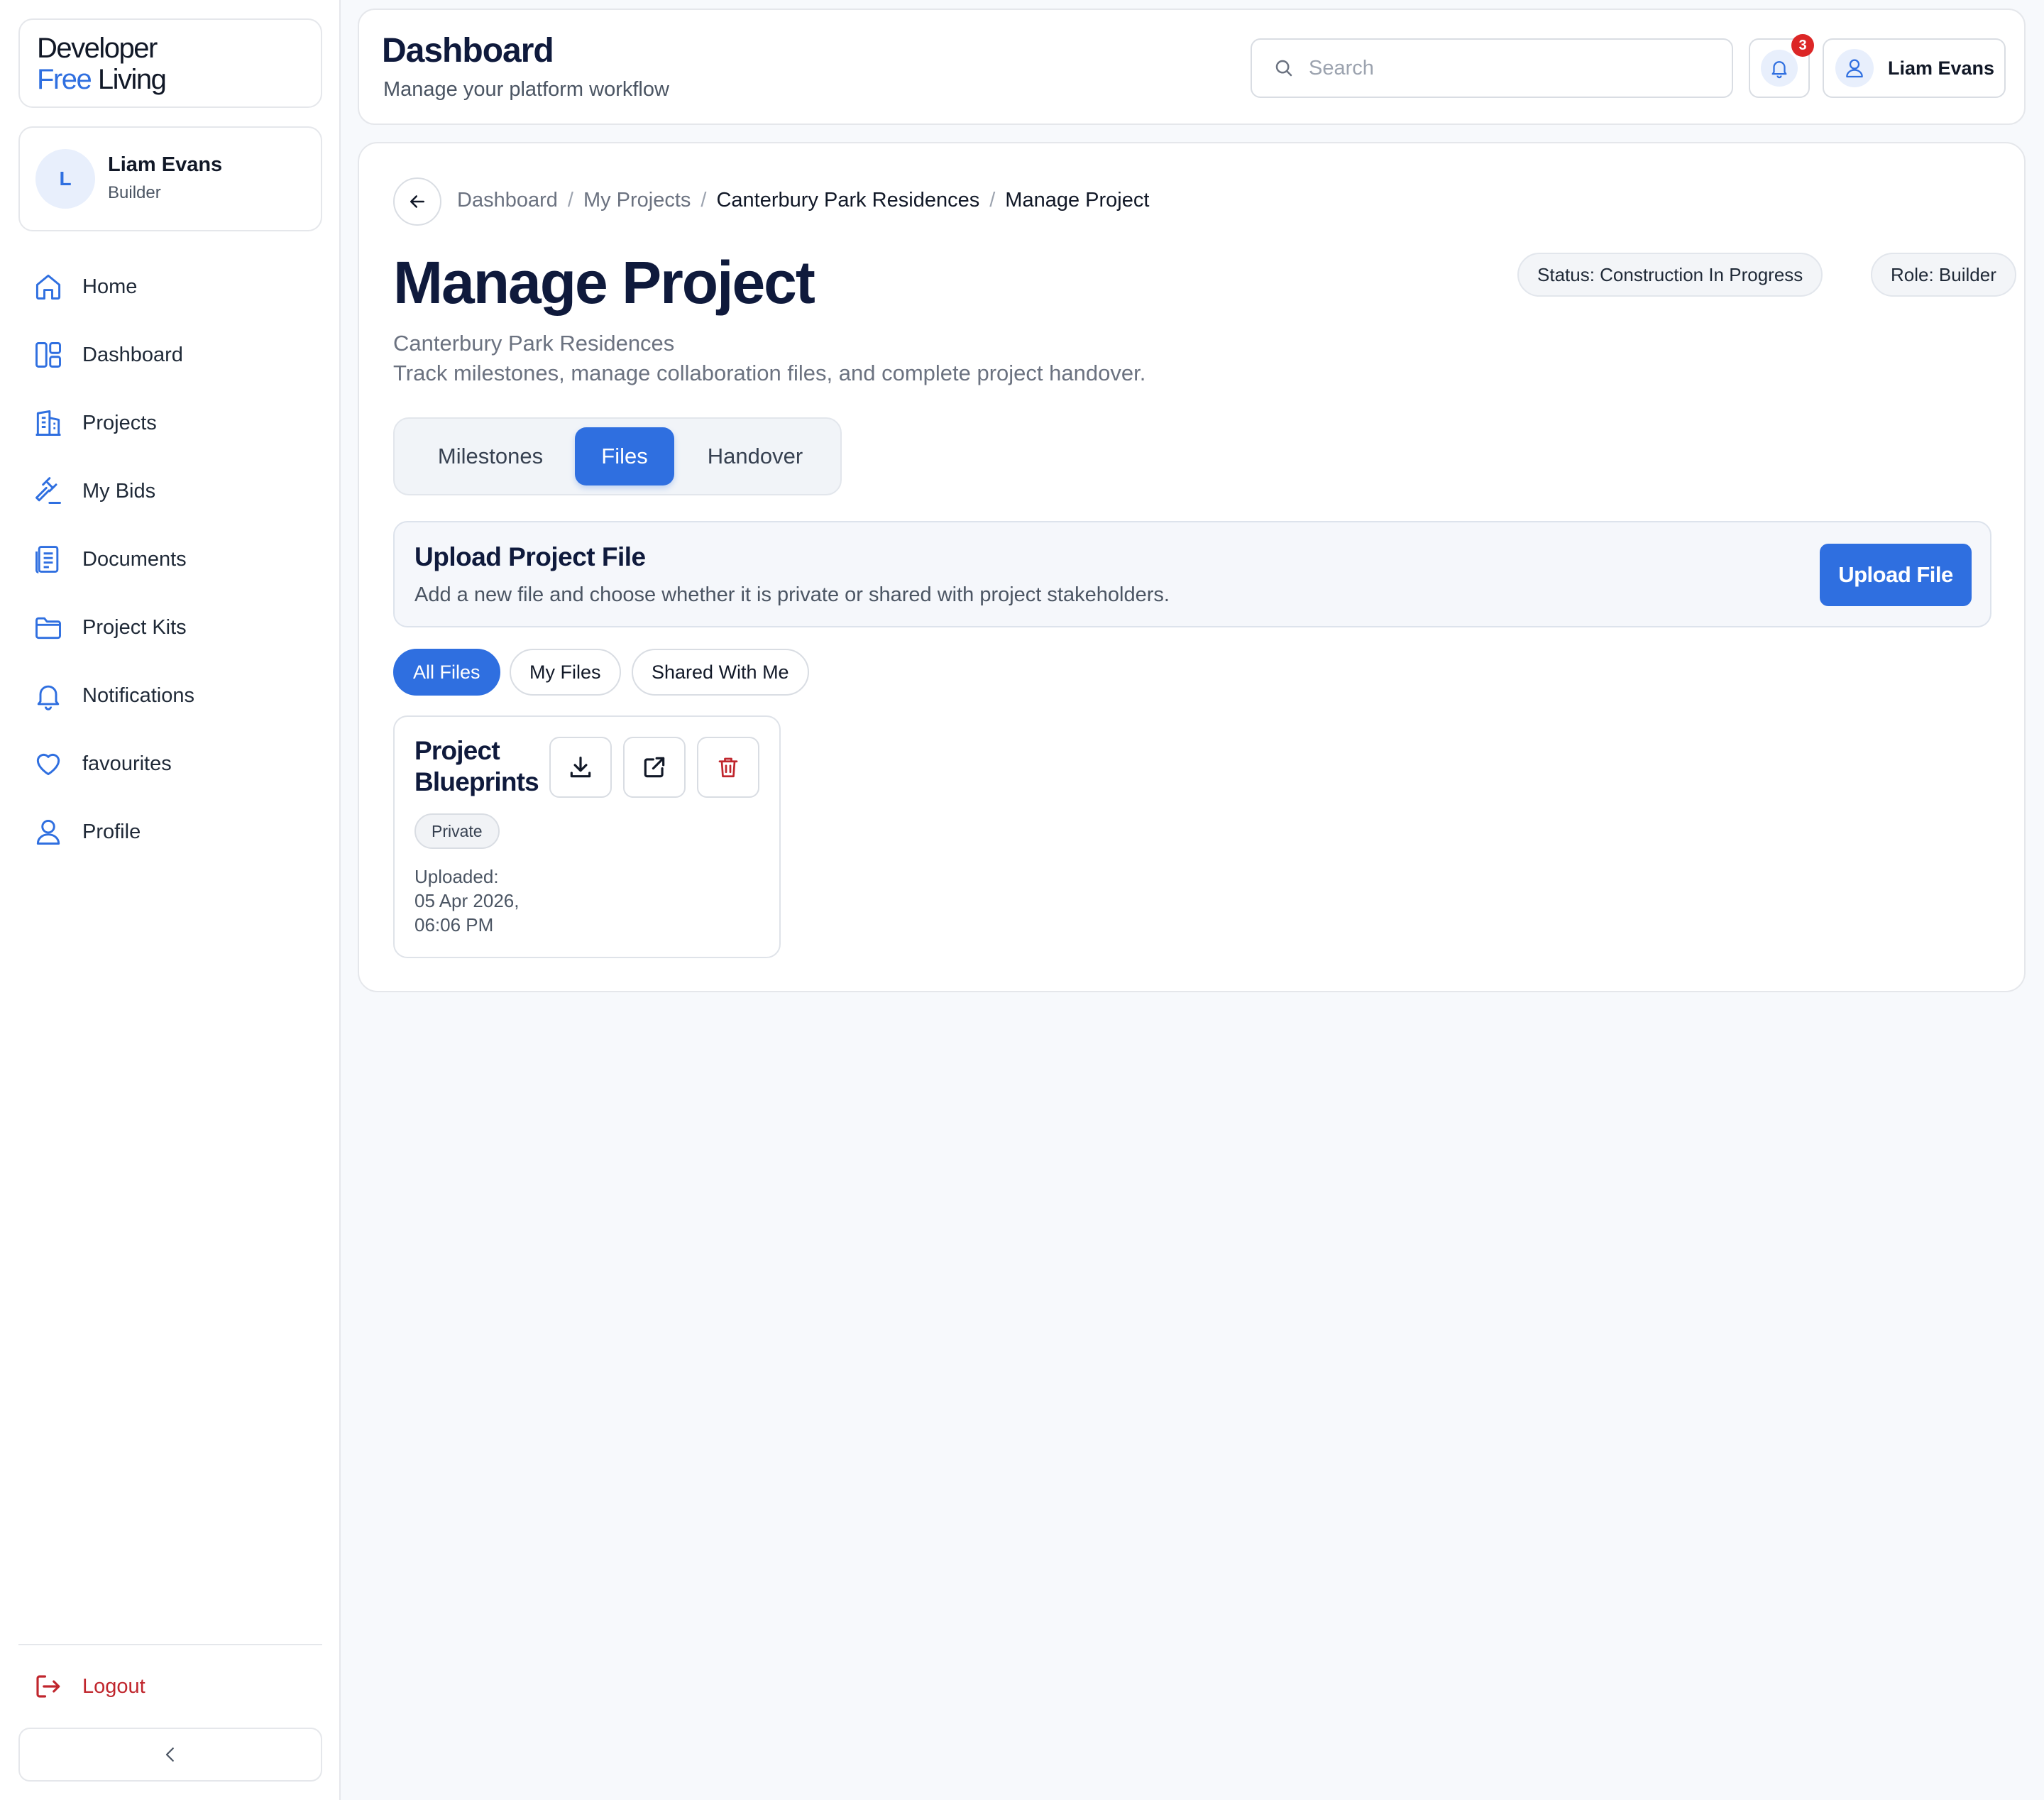  I want to click on user-role: Builder, so click(134, 192).